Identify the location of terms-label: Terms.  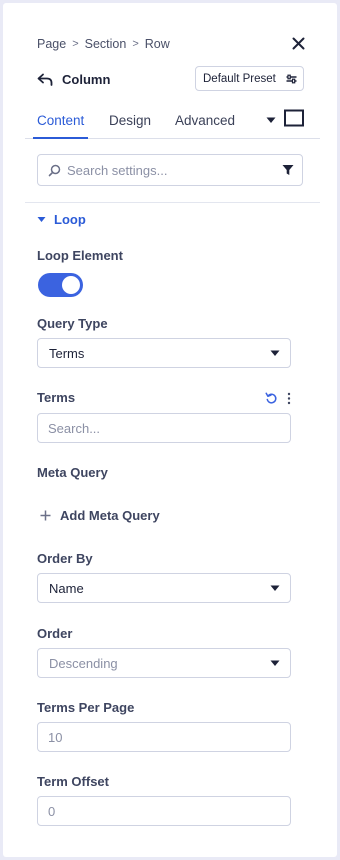
(56, 397).